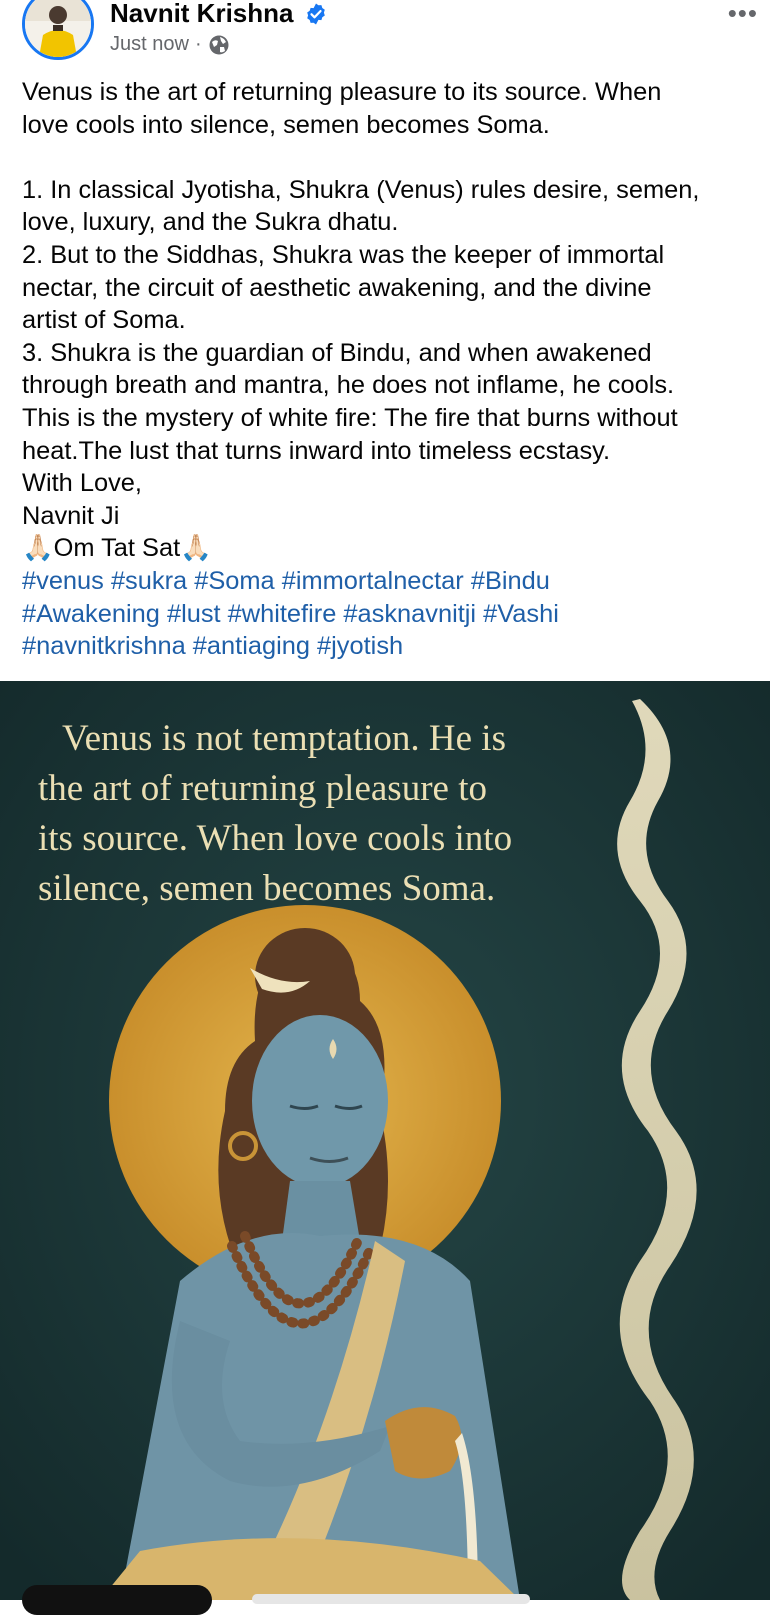 The width and height of the screenshot is (770, 1615). Describe the element at coordinates (267, 888) in the screenshot. I see `quote-line: silence, semen becomes Soma.` at that location.